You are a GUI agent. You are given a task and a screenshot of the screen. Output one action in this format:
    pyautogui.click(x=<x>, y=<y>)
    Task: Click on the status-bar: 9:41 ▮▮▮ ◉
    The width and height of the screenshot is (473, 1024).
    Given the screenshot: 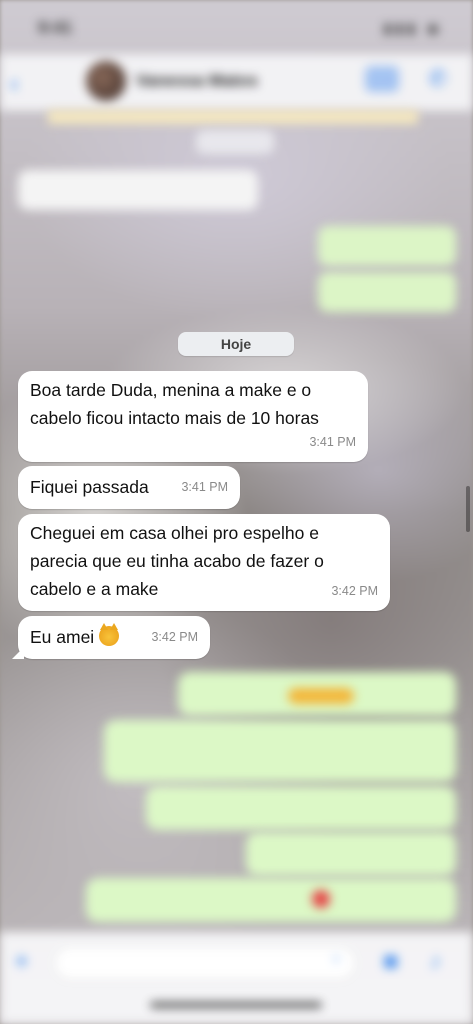 What is the action you would take?
    pyautogui.click(x=236, y=27)
    